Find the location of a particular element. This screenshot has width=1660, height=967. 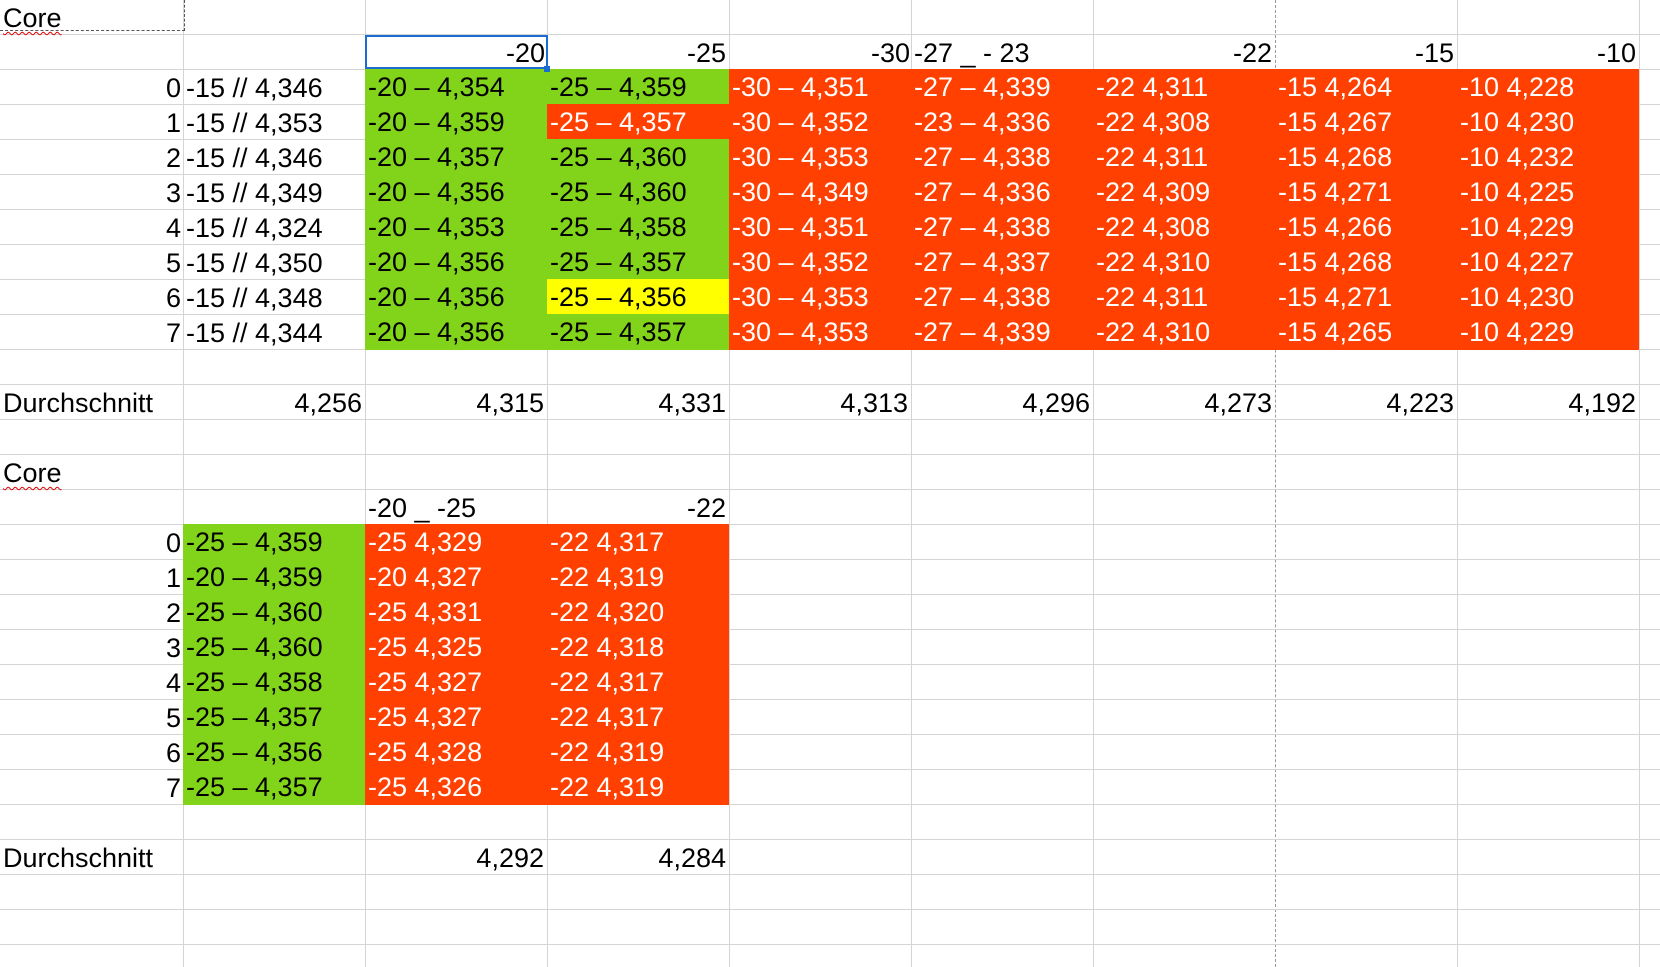

data-cell: -15 // 4,344 is located at coordinates (274, 332).